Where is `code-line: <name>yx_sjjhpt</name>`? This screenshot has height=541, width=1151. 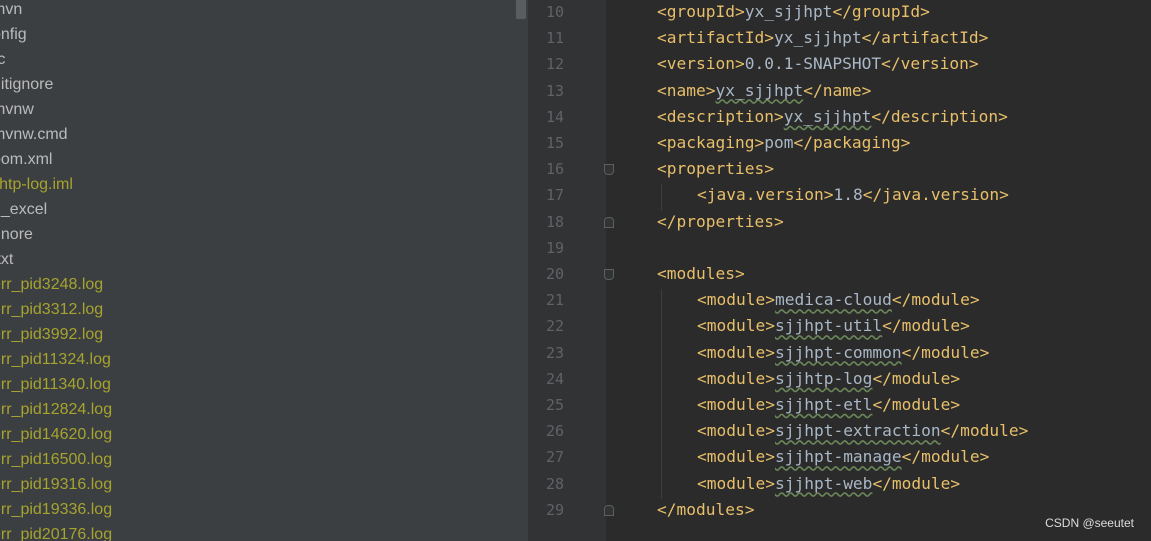
code-line: <name>yx_sjjhpt</name> is located at coordinates (764, 91).